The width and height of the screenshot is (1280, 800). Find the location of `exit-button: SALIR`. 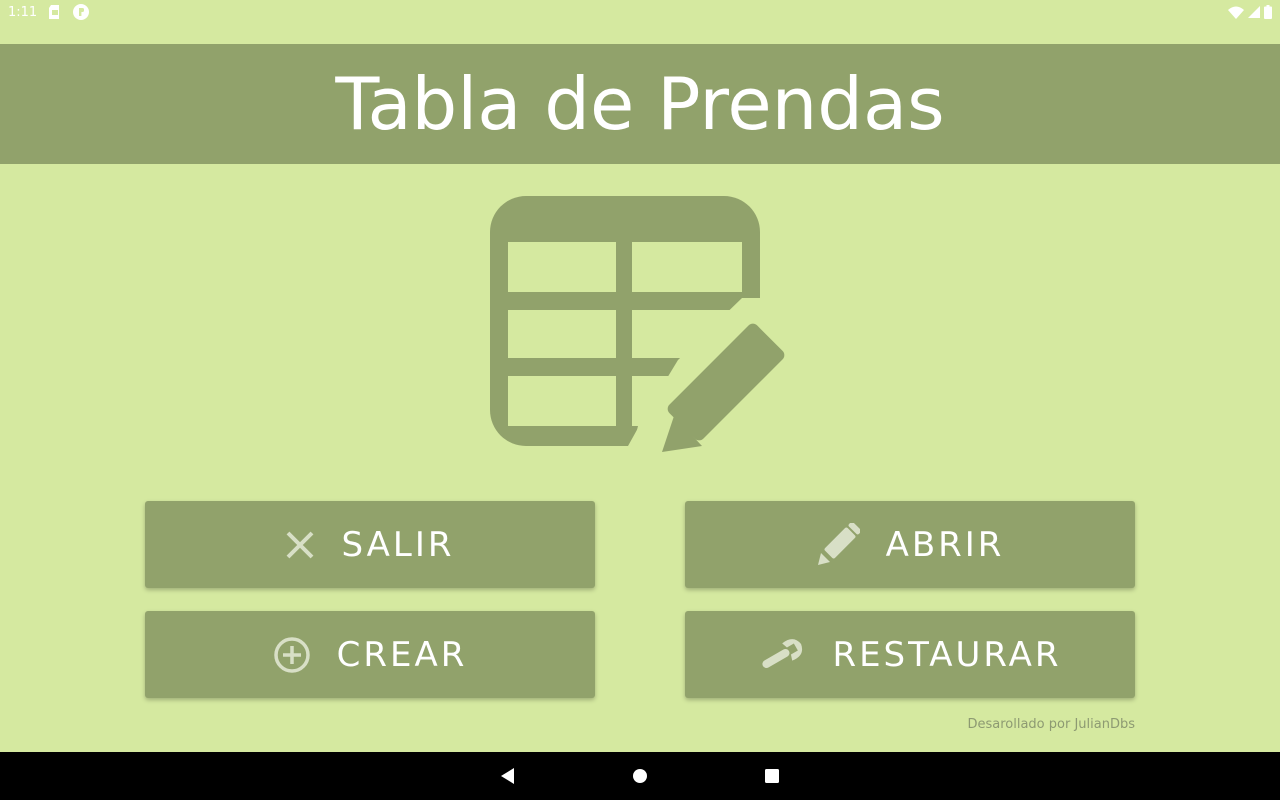

exit-button: SALIR is located at coordinates (370, 544).